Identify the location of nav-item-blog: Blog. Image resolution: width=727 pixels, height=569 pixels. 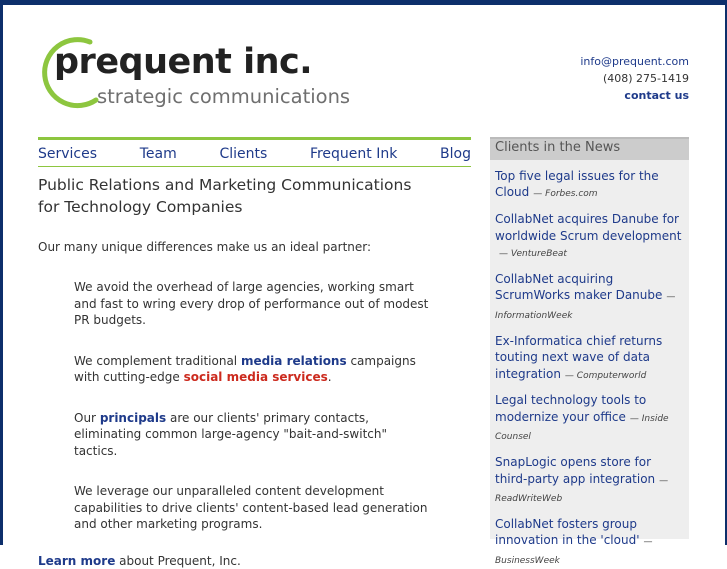
(455, 153).